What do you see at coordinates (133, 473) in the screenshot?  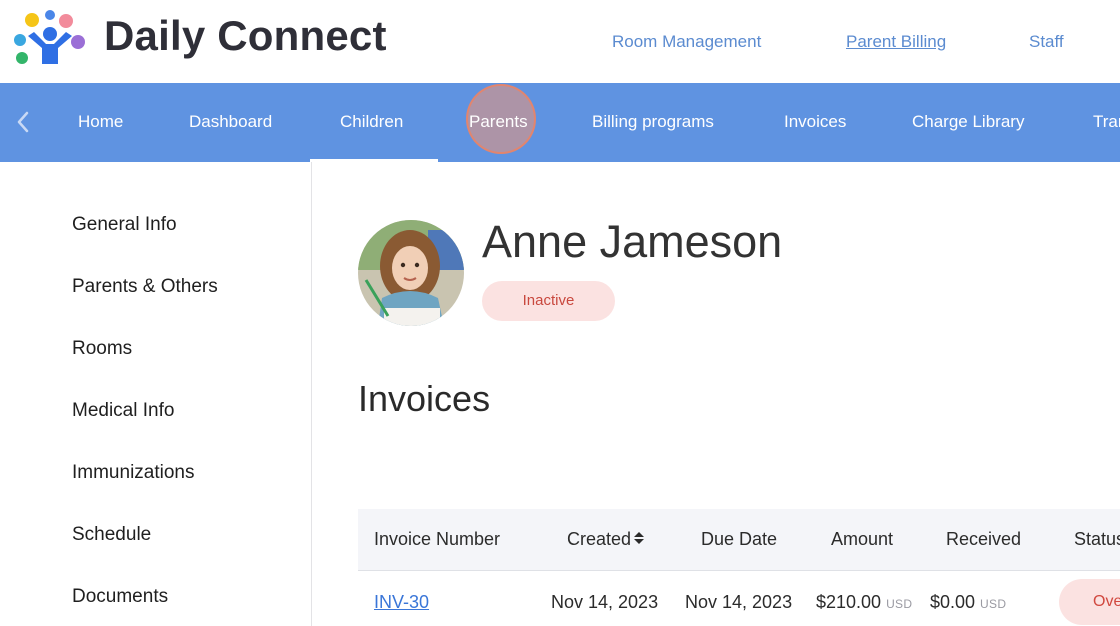 I see `sidebar-item-immunizations: Immunizations` at bounding box center [133, 473].